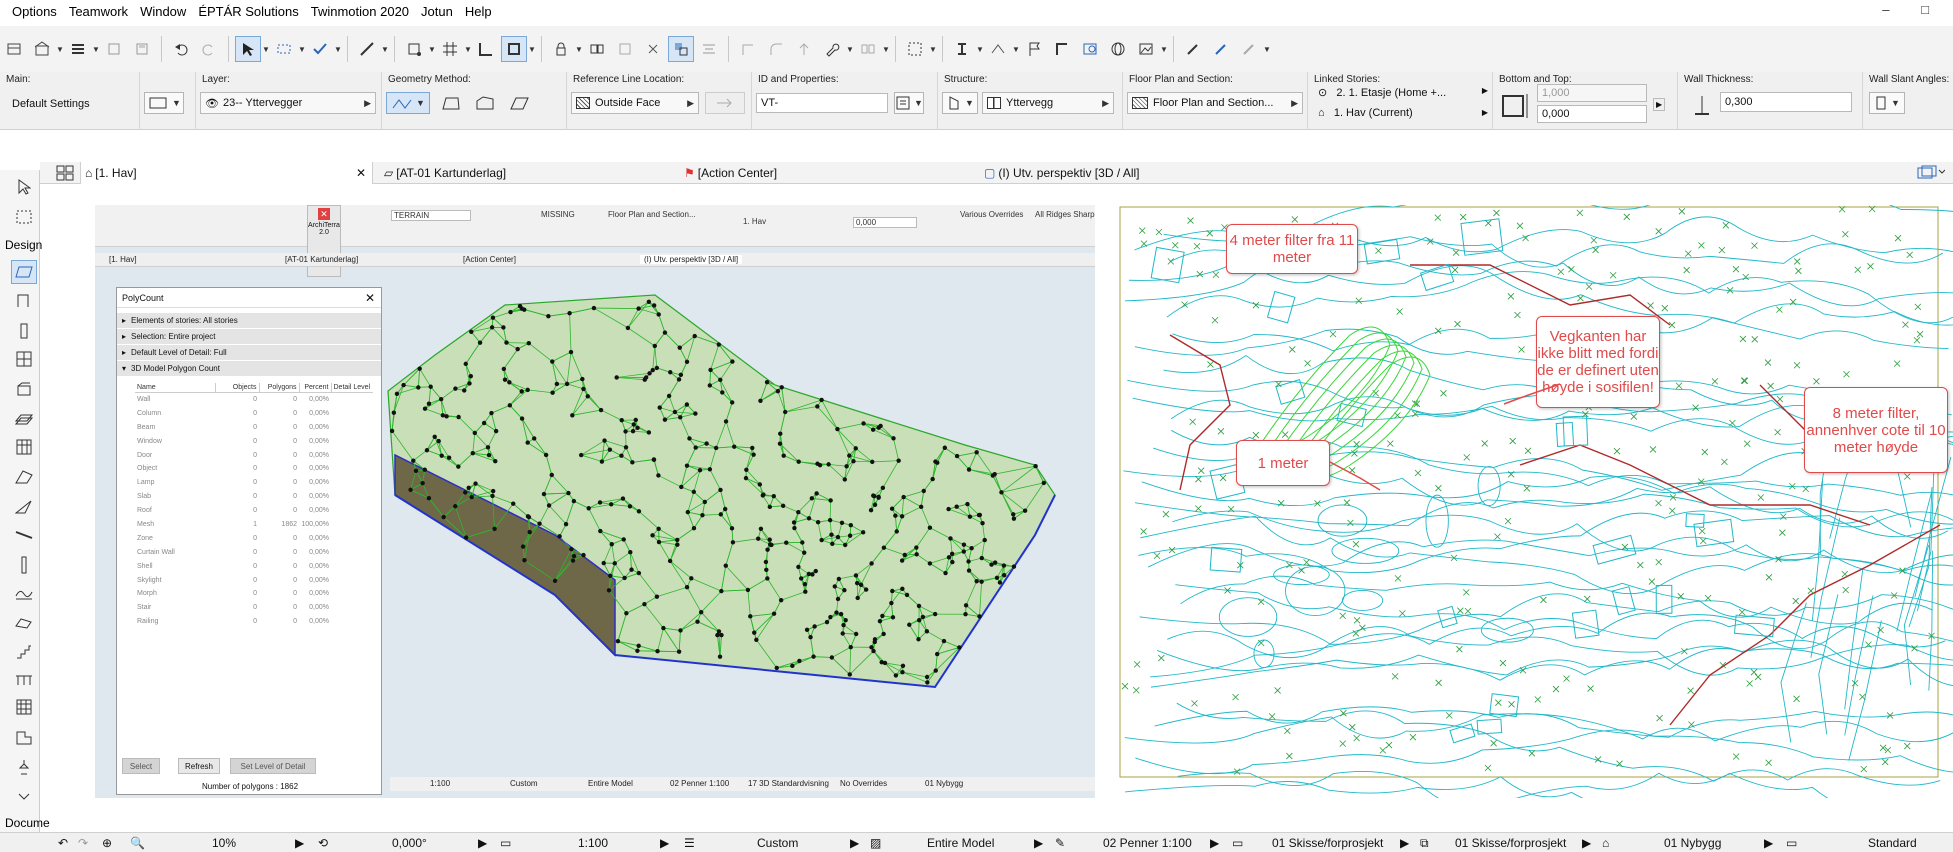 This screenshot has height=852, width=1953. What do you see at coordinates (24, 447) in the screenshot?
I see `curtain-wall-tool-icon` at bounding box center [24, 447].